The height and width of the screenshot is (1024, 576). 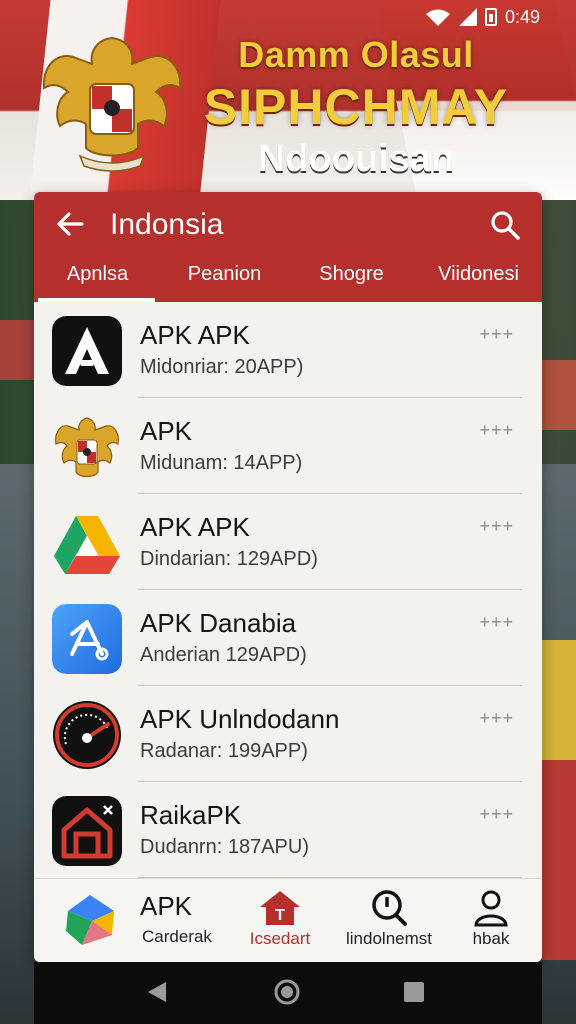 I want to click on banner-line-3: Ndoouisan, so click(x=356, y=159).